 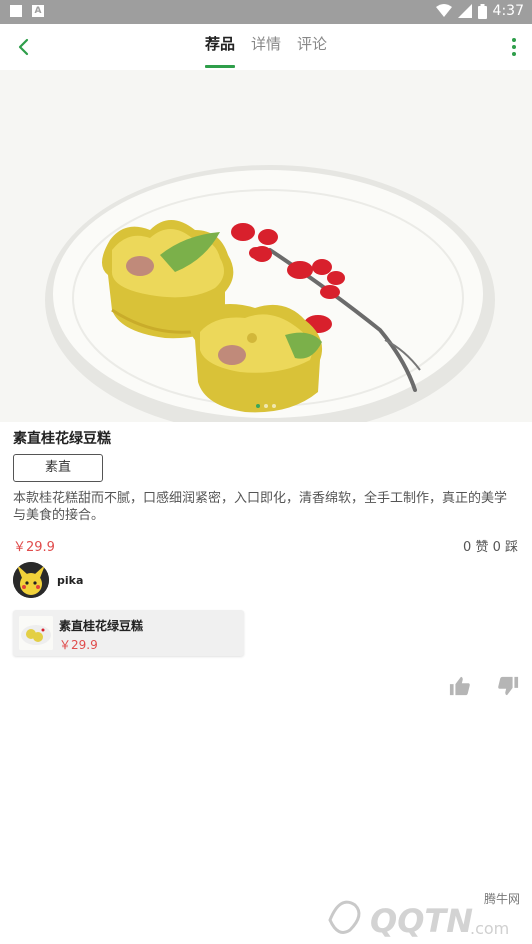 I want to click on notification-icons: A, so click(x=27, y=11).